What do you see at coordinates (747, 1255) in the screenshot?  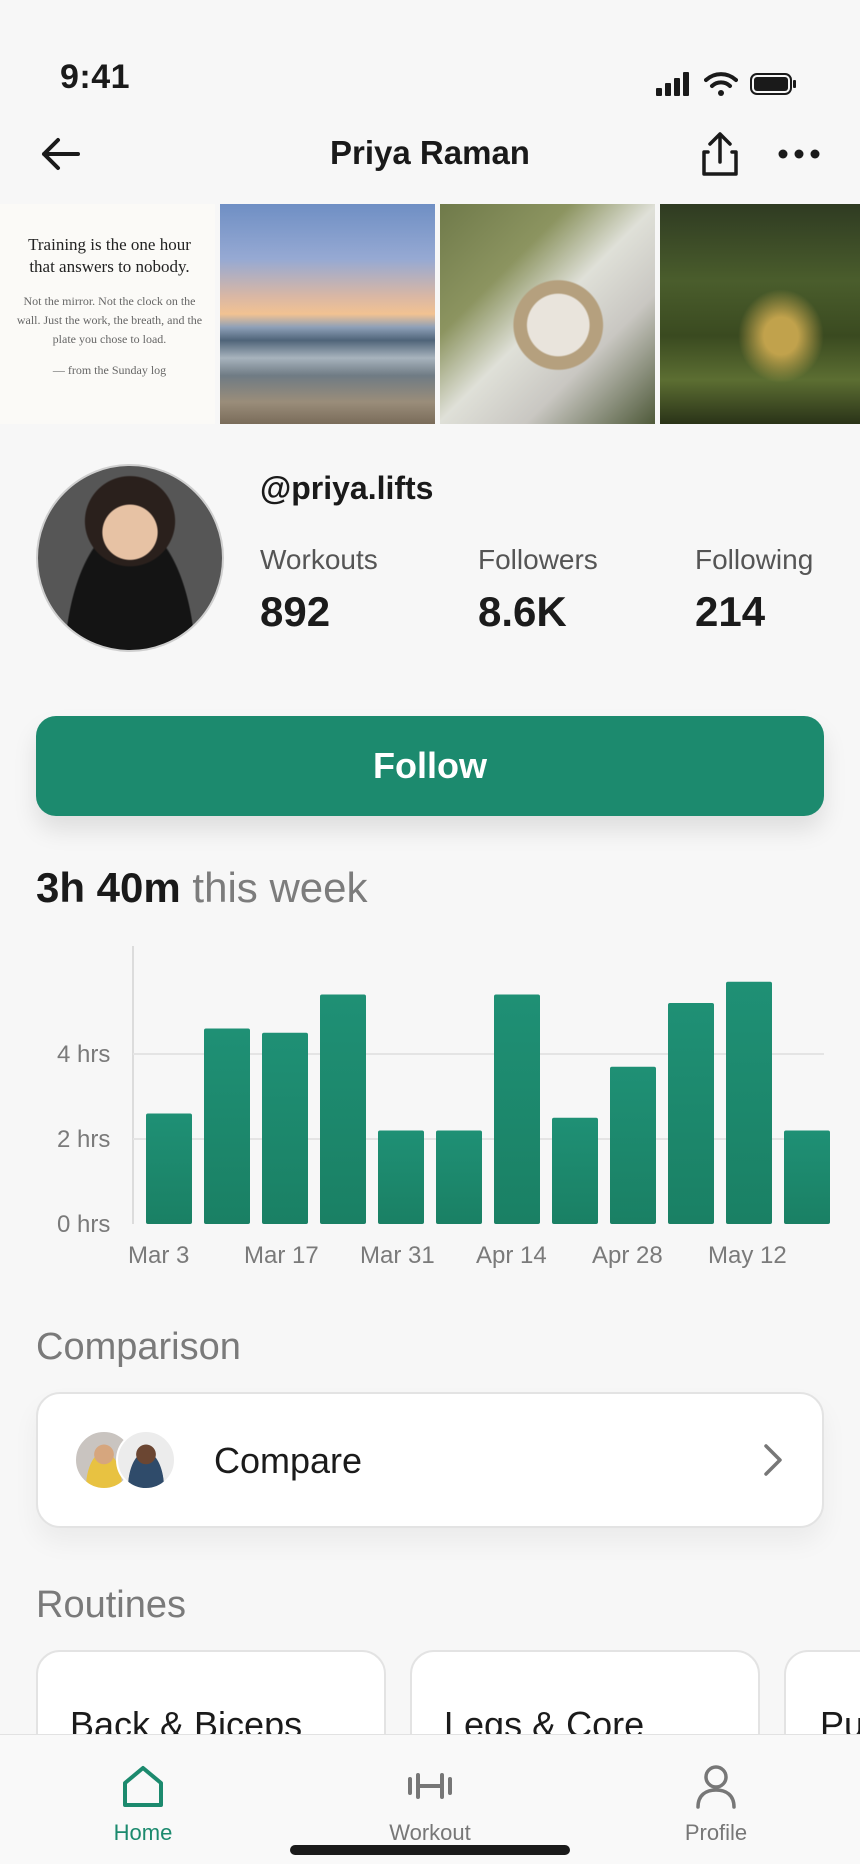 I see `chart-x-tick-label: May 12` at bounding box center [747, 1255].